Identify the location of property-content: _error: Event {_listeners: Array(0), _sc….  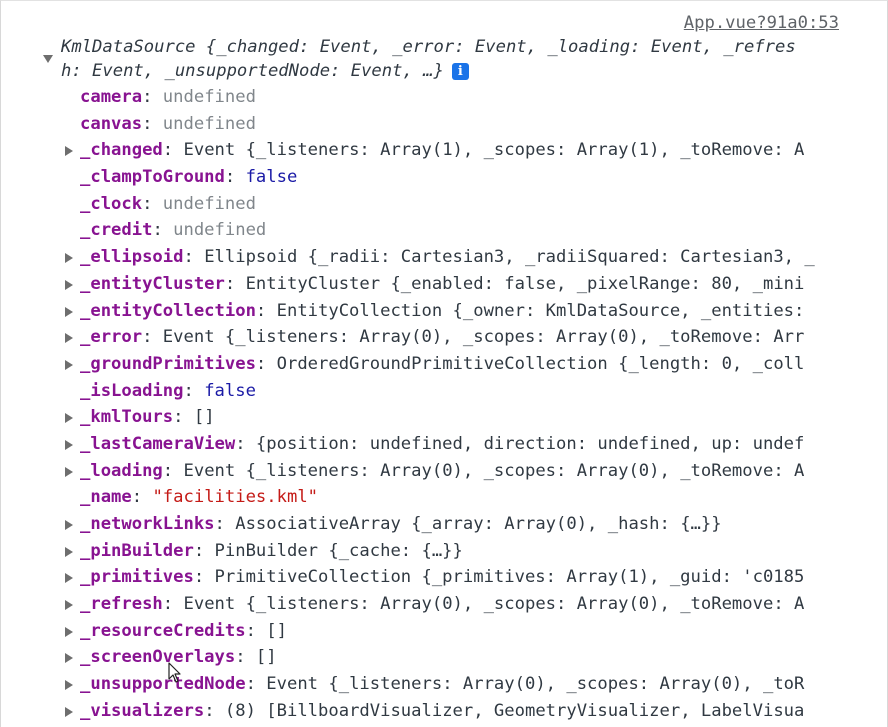
(465, 337).